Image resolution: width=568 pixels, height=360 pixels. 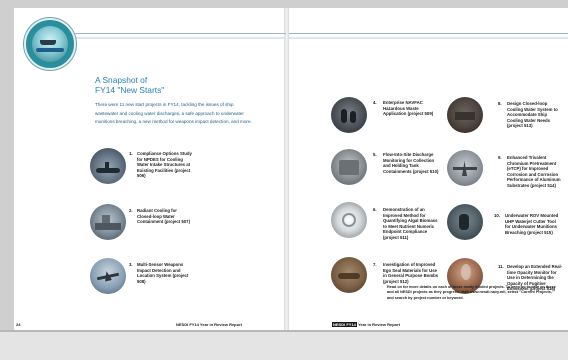 What do you see at coordinates (375, 154) in the screenshot?
I see `project-number: 5.` at bounding box center [375, 154].